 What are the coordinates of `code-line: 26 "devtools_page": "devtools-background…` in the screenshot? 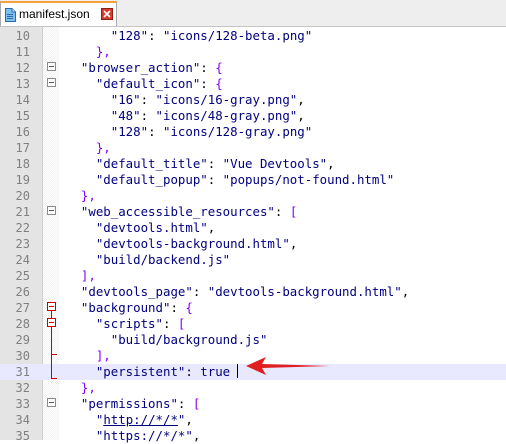 It's located at (253, 292).